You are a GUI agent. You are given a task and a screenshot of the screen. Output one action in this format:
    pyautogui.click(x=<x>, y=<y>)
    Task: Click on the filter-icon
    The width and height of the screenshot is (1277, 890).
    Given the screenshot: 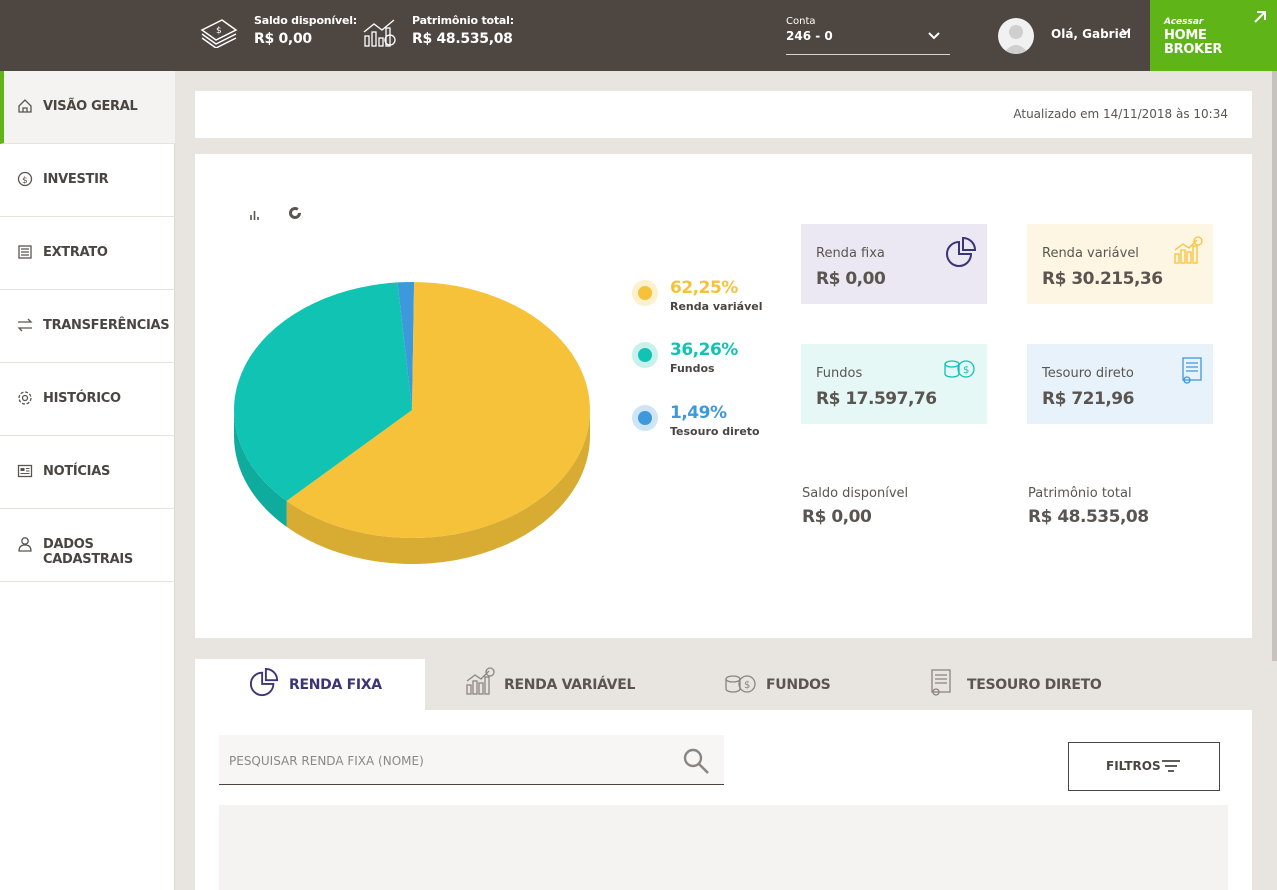 What is the action you would take?
    pyautogui.click(x=1171, y=766)
    